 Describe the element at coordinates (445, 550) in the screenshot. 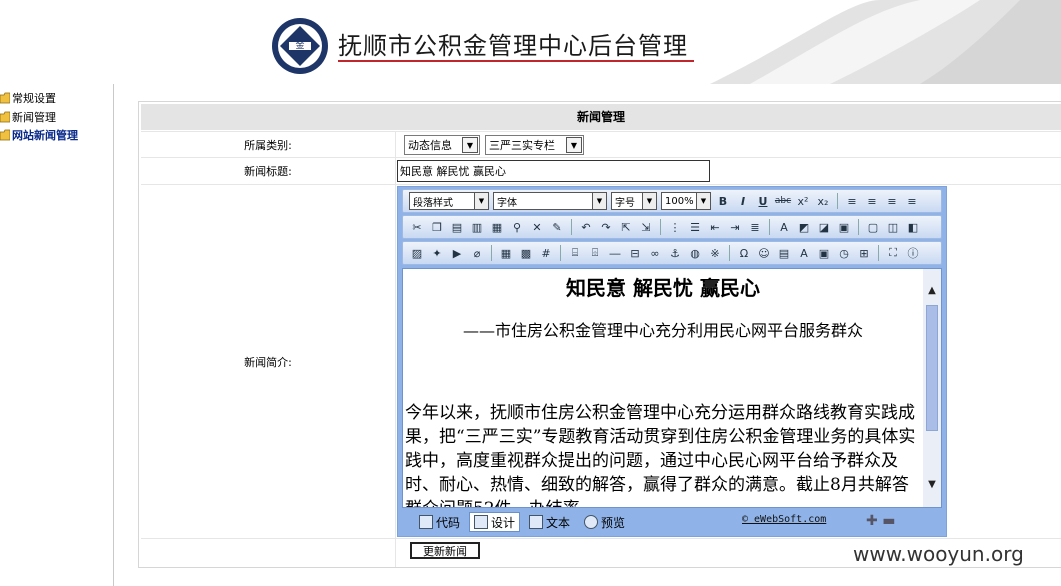

I see `update-news-button: 更新新闻` at that location.